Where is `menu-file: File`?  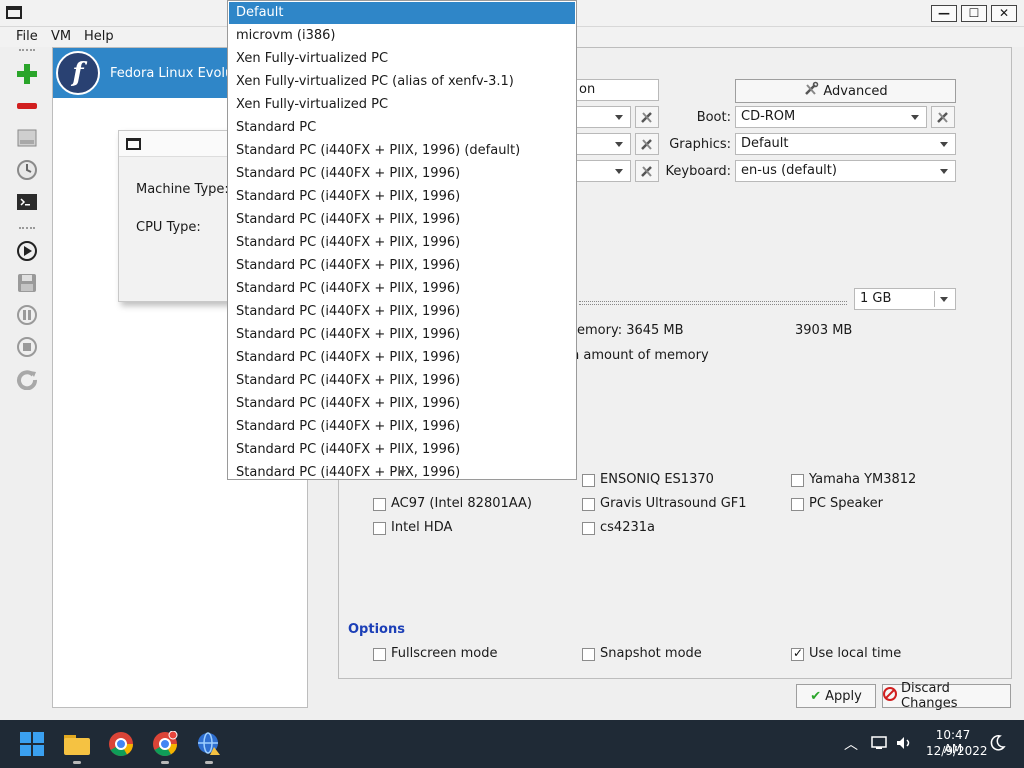 menu-file: File is located at coordinates (27, 36).